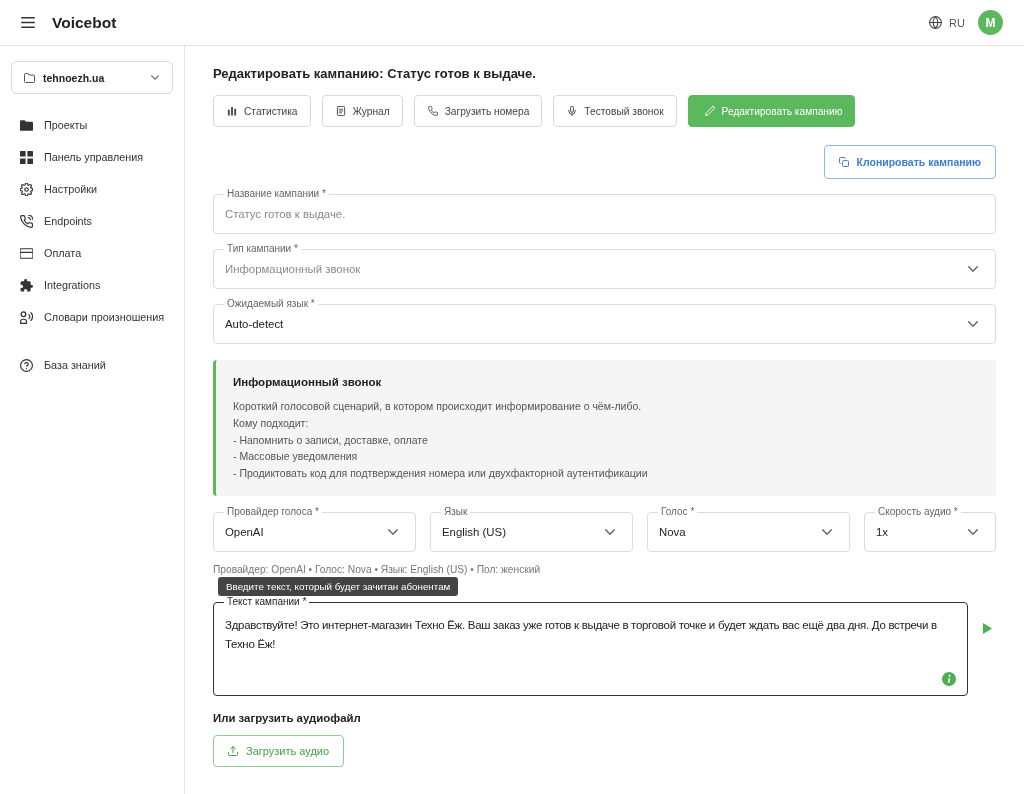 The image size is (1024, 794). Describe the element at coordinates (604, 321) in the screenshot. I see `select-field: Ожидаемый язык * Auto-detect` at that location.